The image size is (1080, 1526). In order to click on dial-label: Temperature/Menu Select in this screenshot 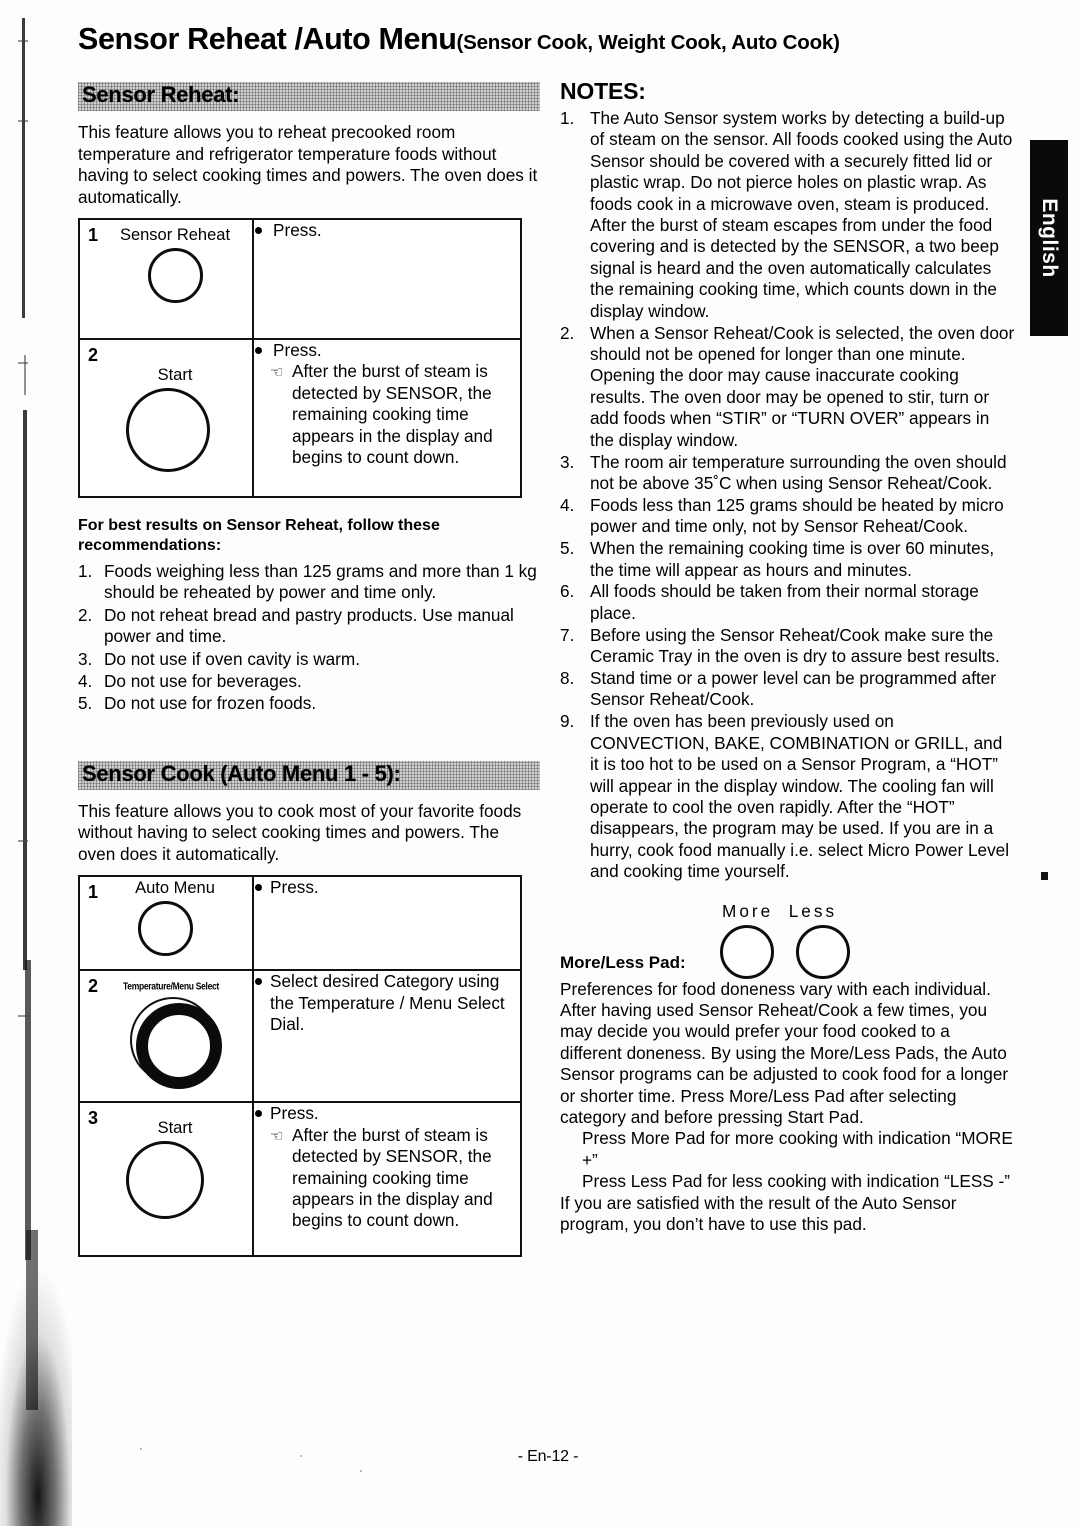, I will do `click(171, 986)`.